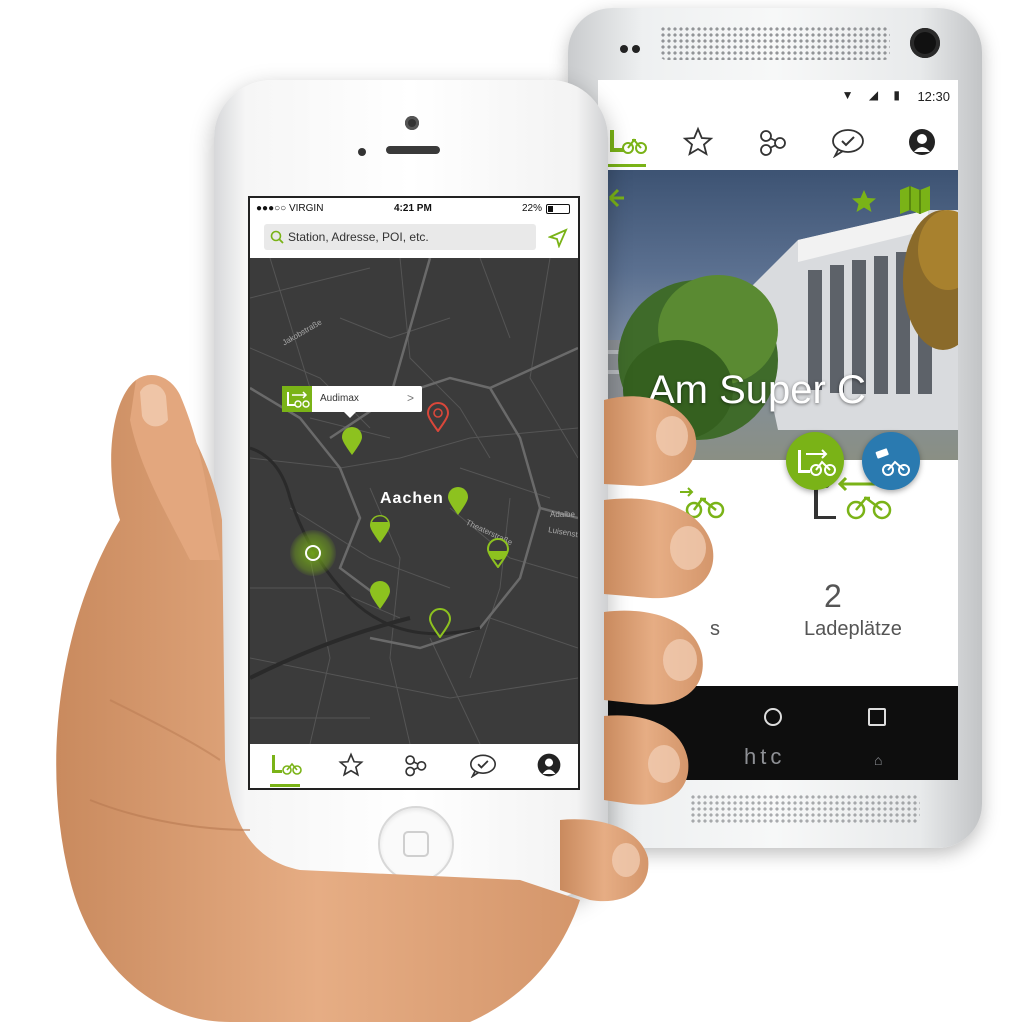 The height and width of the screenshot is (1022, 1018). Describe the element at coordinates (877, 717) in the screenshot. I see `recents-nav-icon` at that location.